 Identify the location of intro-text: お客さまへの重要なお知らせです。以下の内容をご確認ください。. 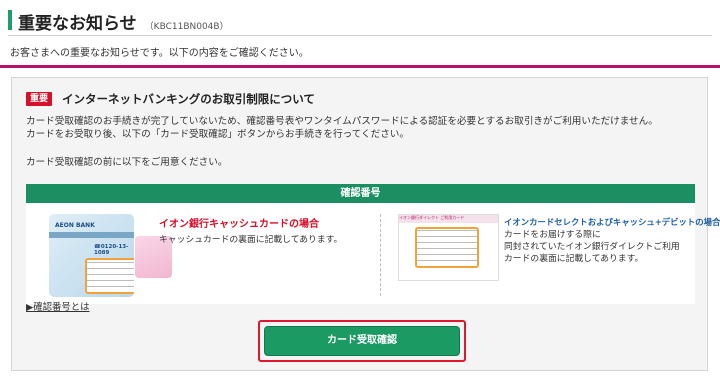
(159, 53).